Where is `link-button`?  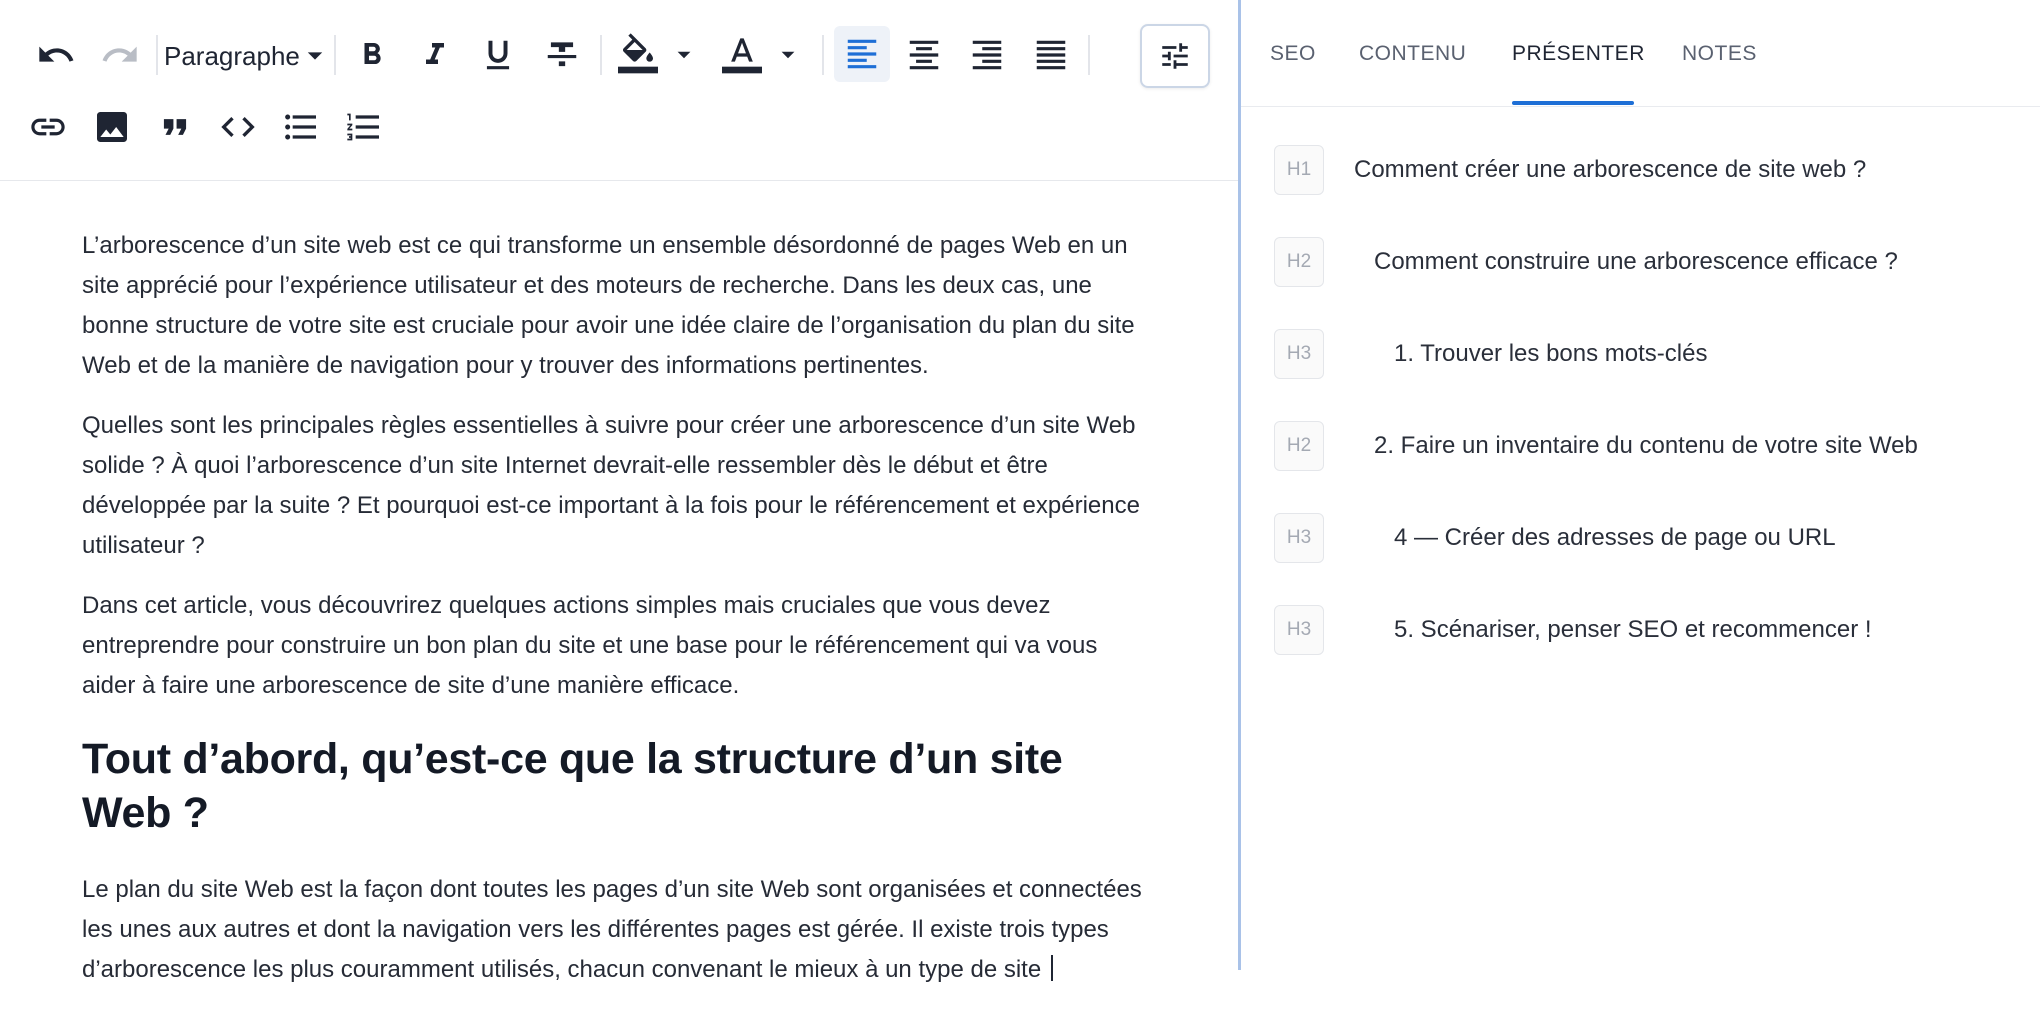
link-button is located at coordinates (48, 127).